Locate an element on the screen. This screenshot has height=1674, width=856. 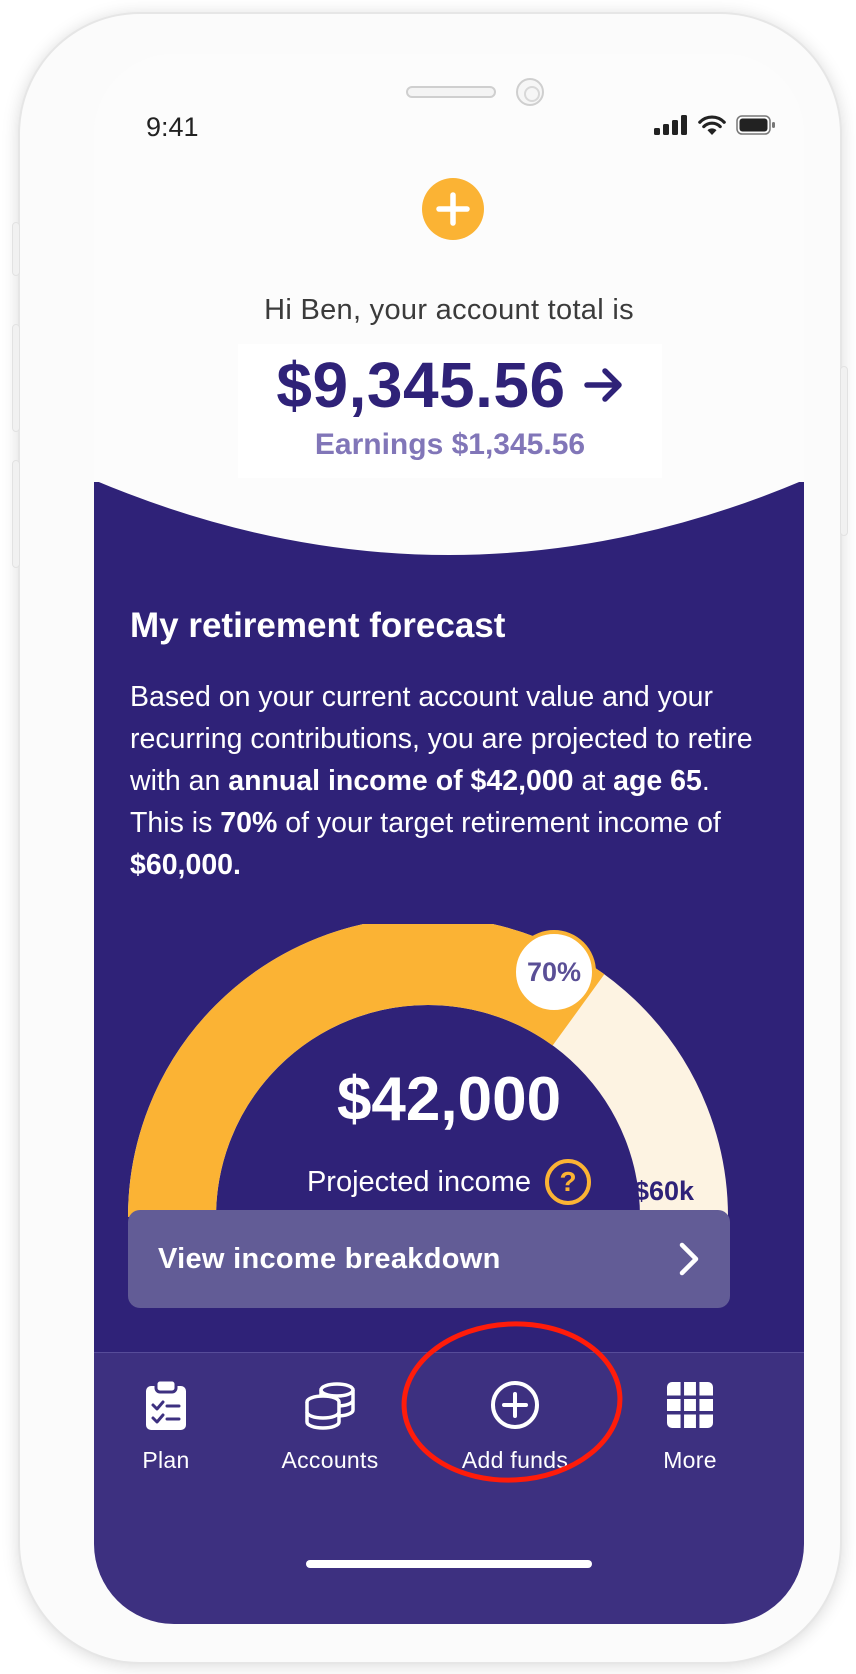
clipboard-check-icon is located at coordinates (166, 1404).